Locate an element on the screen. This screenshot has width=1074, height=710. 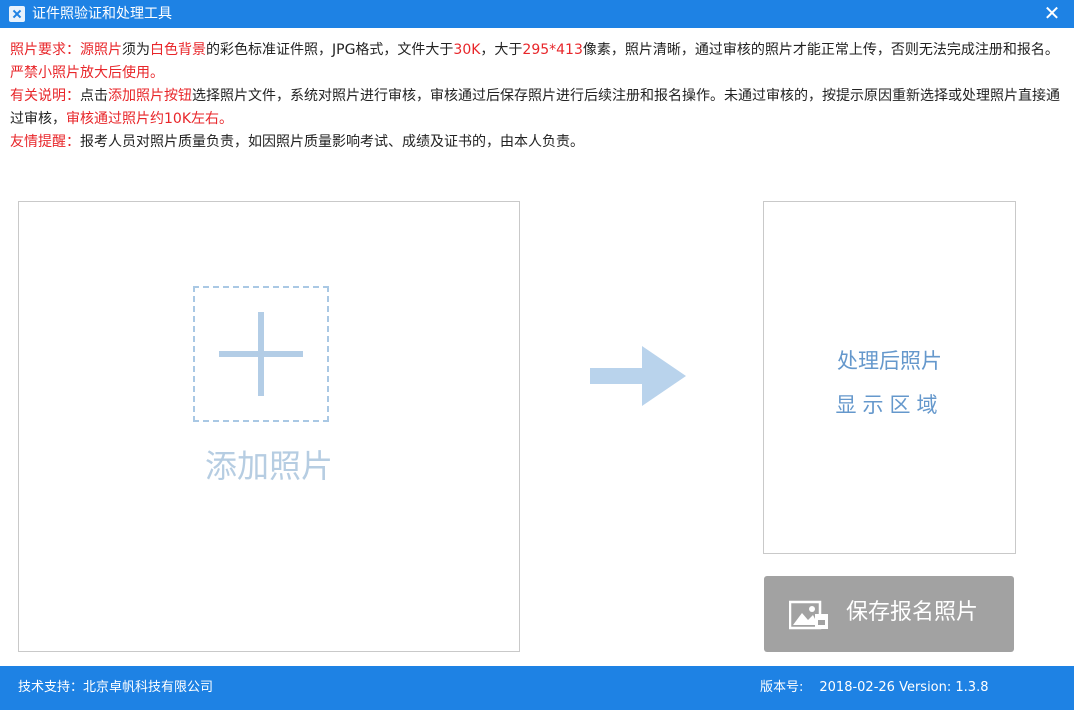
close-button: ✕ is located at coordinates (1052, 14).